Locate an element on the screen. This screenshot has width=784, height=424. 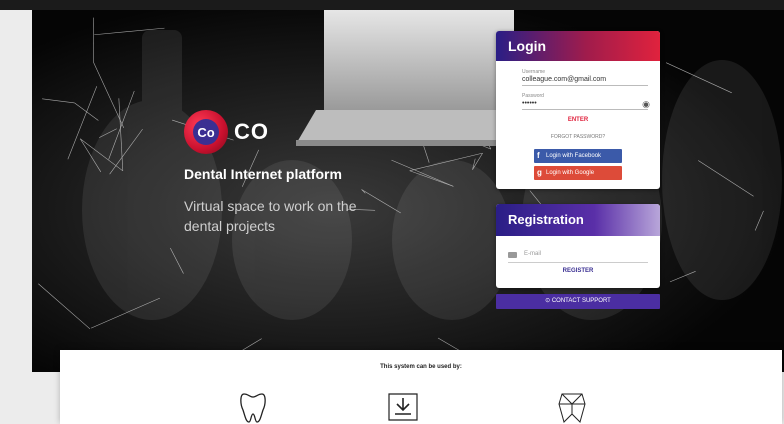
password-field: Password •••••• ◉ is located at coordinates (586, 101).